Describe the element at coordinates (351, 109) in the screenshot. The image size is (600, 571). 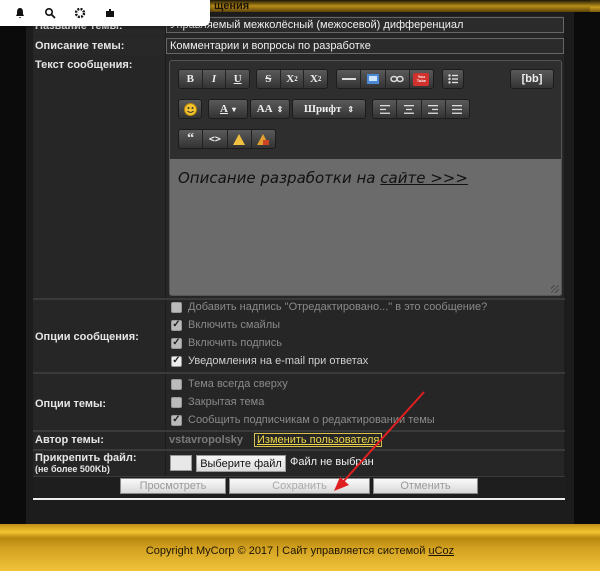
I see `chevron-updown-icon: ⇕` at that location.